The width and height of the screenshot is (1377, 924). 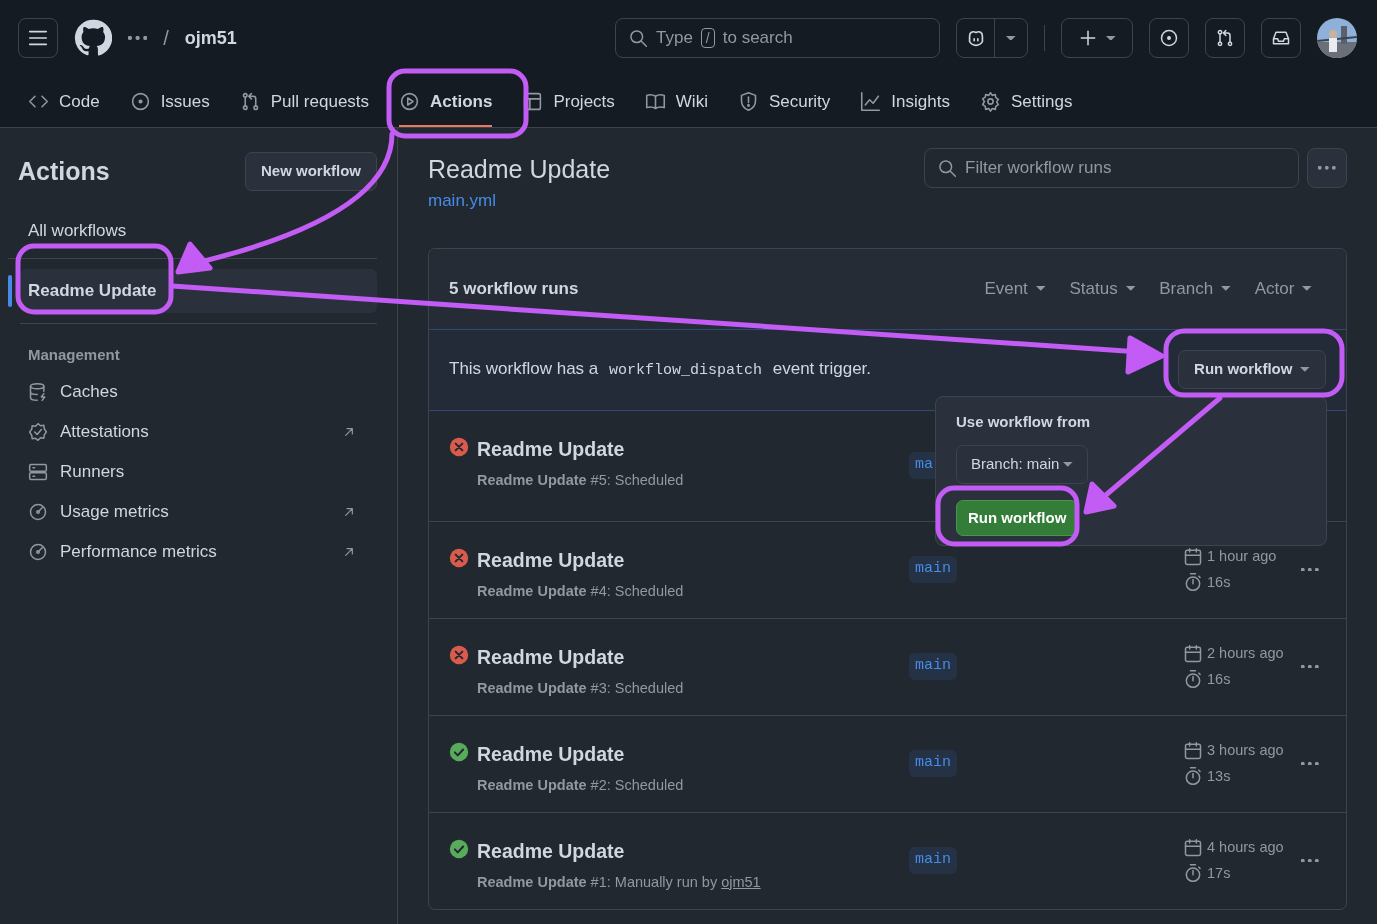 What do you see at coordinates (304, 101) in the screenshot?
I see `repo-tab: Pull requests` at bounding box center [304, 101].